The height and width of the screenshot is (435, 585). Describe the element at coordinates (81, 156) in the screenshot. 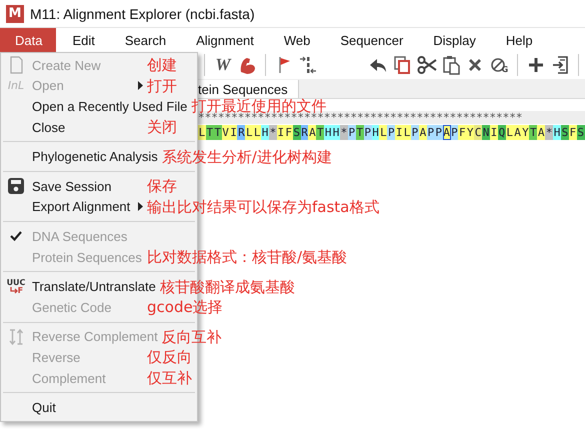

I see `menu-entry: Phylogenetic Analysis` at that location.